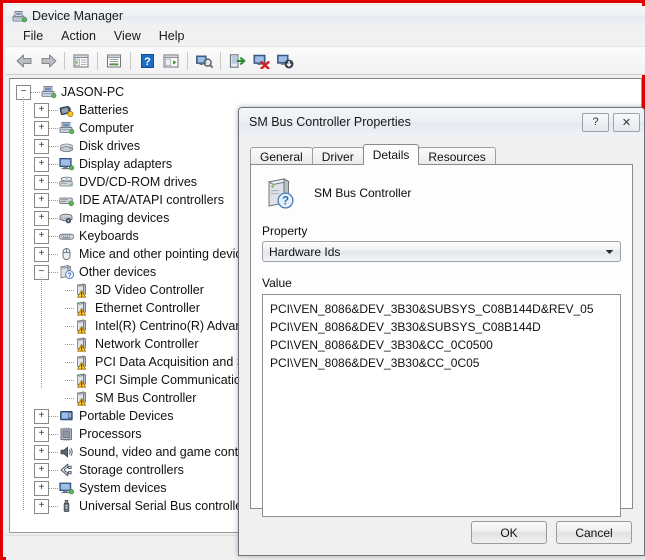 The height and width of the screenshot is (560, 645). I want to click on tree-item-label: SM Bus Controller, so click(146, 398).